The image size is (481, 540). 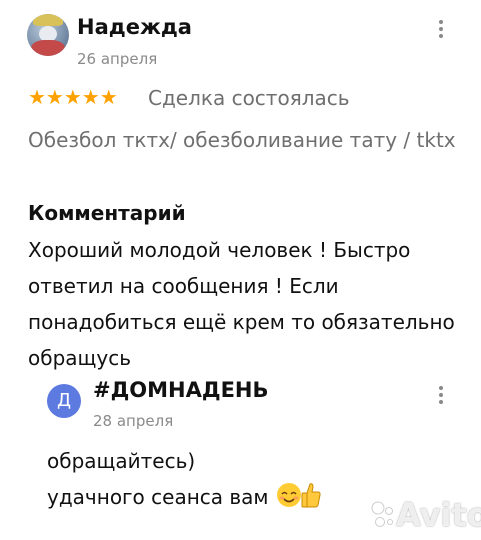 What do you see at coordinates (48, 35) in the screenshot?
I see `author-avatar` at bounding box center [48, 35].